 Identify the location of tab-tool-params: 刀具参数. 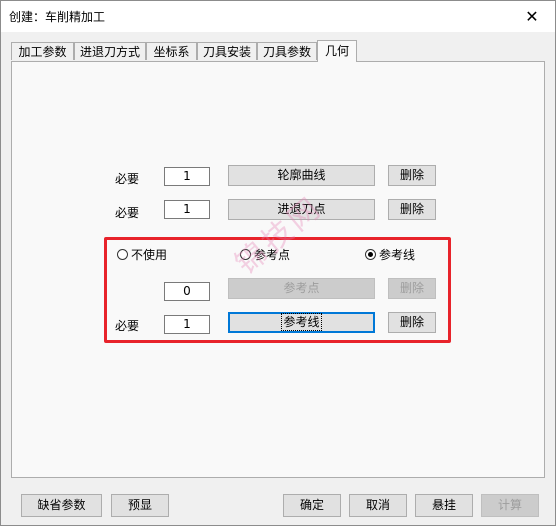
(287, 51).